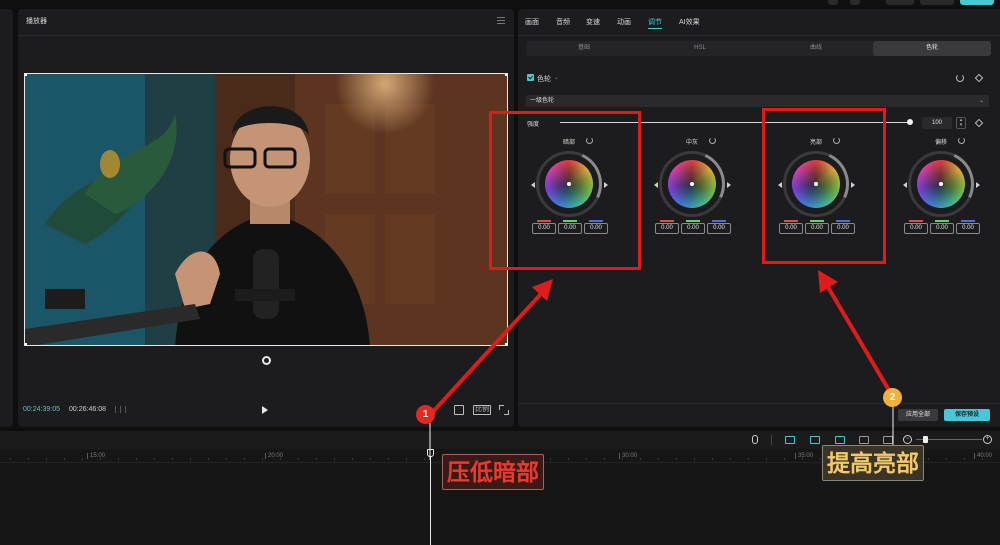 The width and height of the screenshot is (1000, 545). Describe the element at coordinates (873, 463) in the screenshot. I see `callout-raise-highlights: 提高亮部` at that location.